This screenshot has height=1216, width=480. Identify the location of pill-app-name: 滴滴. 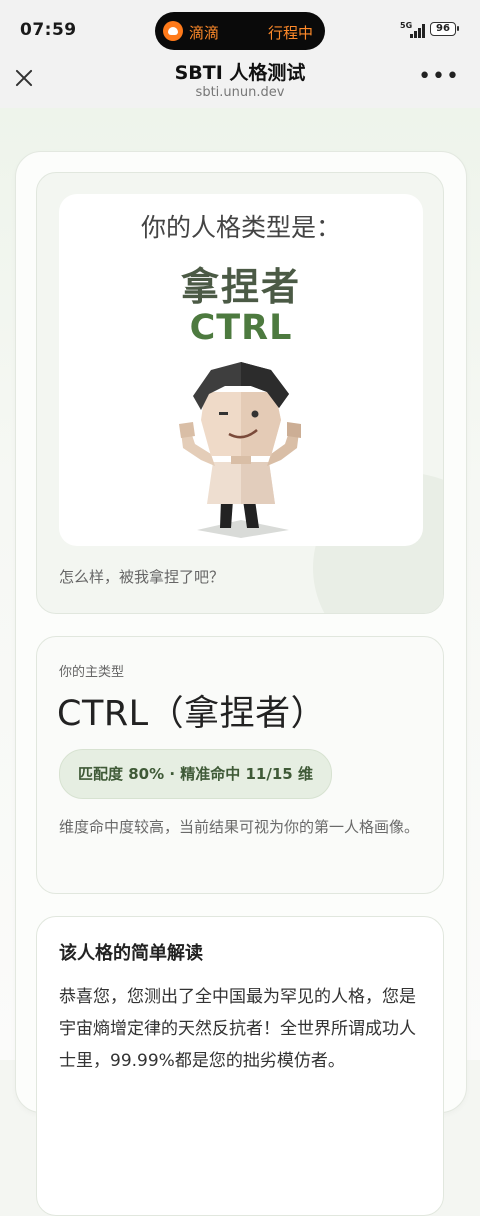
(204, 33).